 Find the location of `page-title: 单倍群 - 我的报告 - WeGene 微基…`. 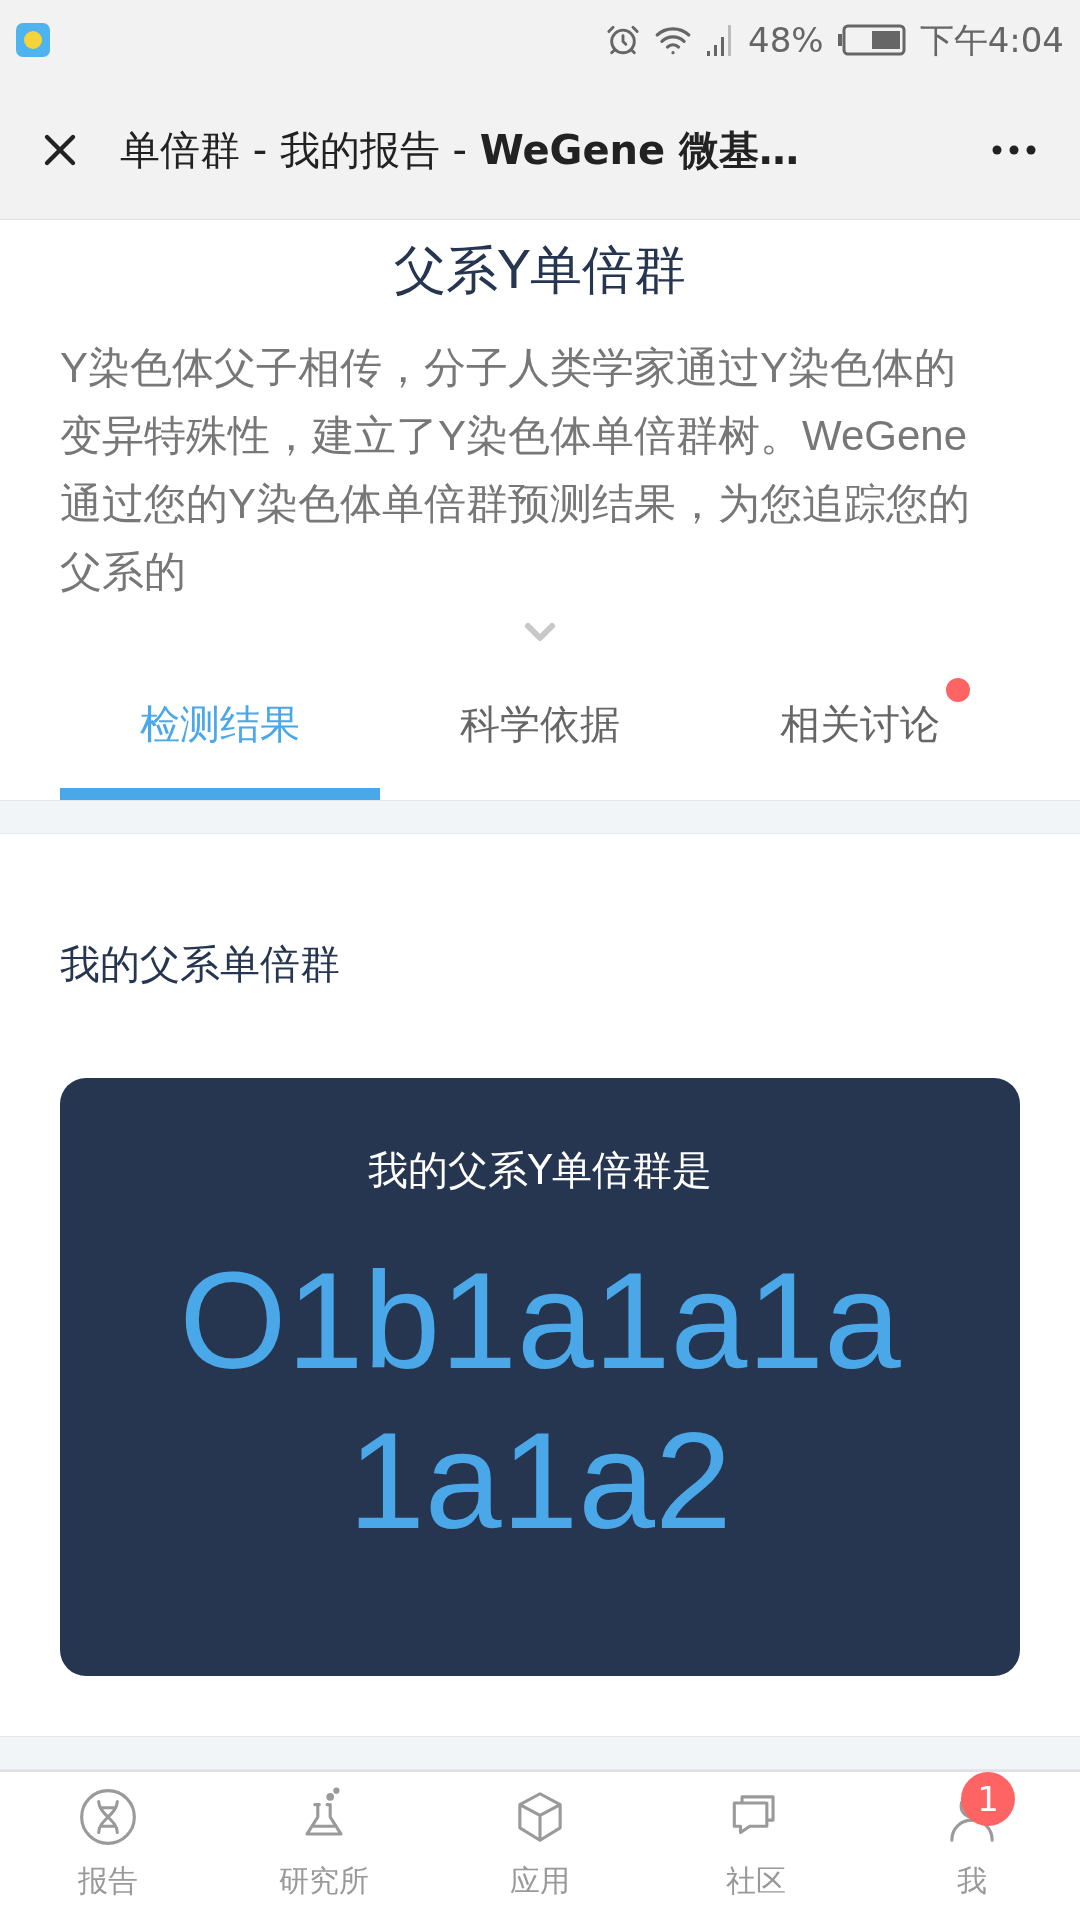

page-title: 单倍群 - 我的报告 - WeGene 微基… is located at coordinates (460, 150).